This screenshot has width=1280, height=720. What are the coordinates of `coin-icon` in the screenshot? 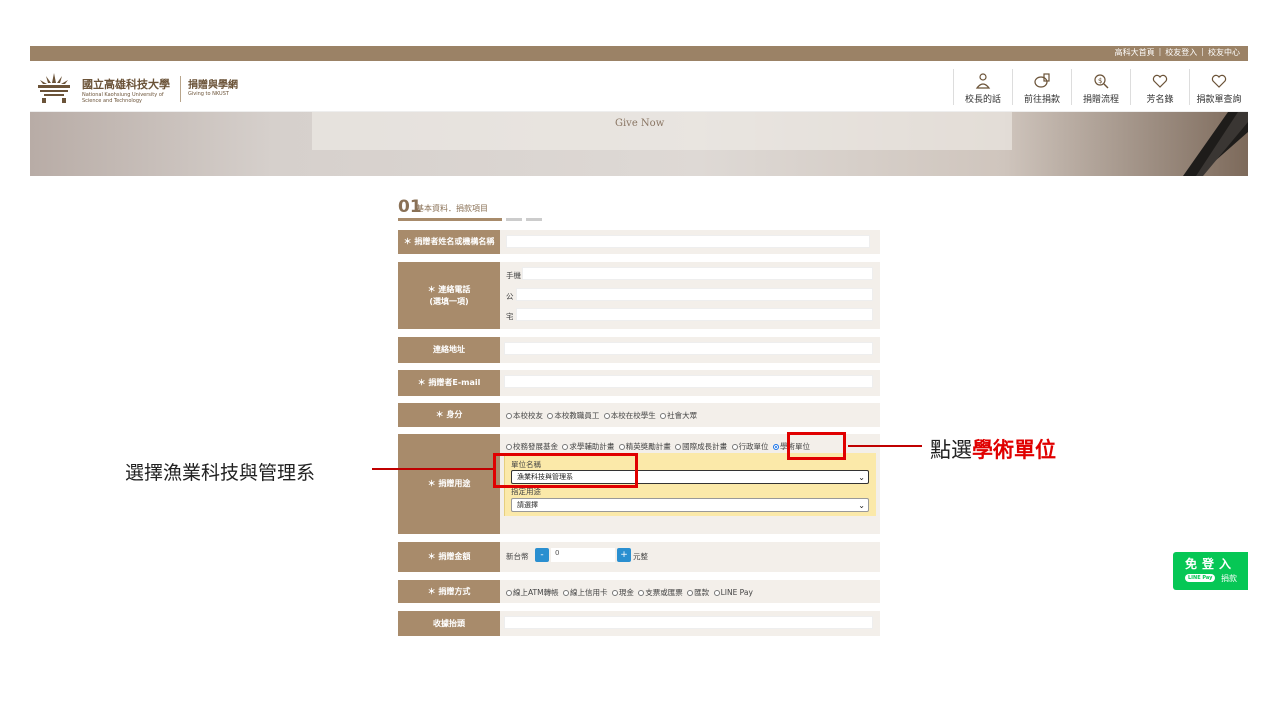 It's located at (1042, 80).